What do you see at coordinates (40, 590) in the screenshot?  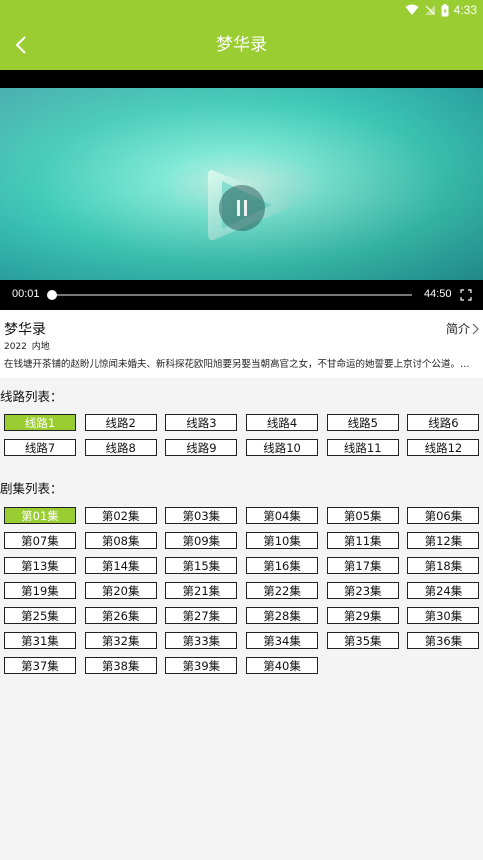 I see `episode-button: 第19集` at bounding box center [40, 590].